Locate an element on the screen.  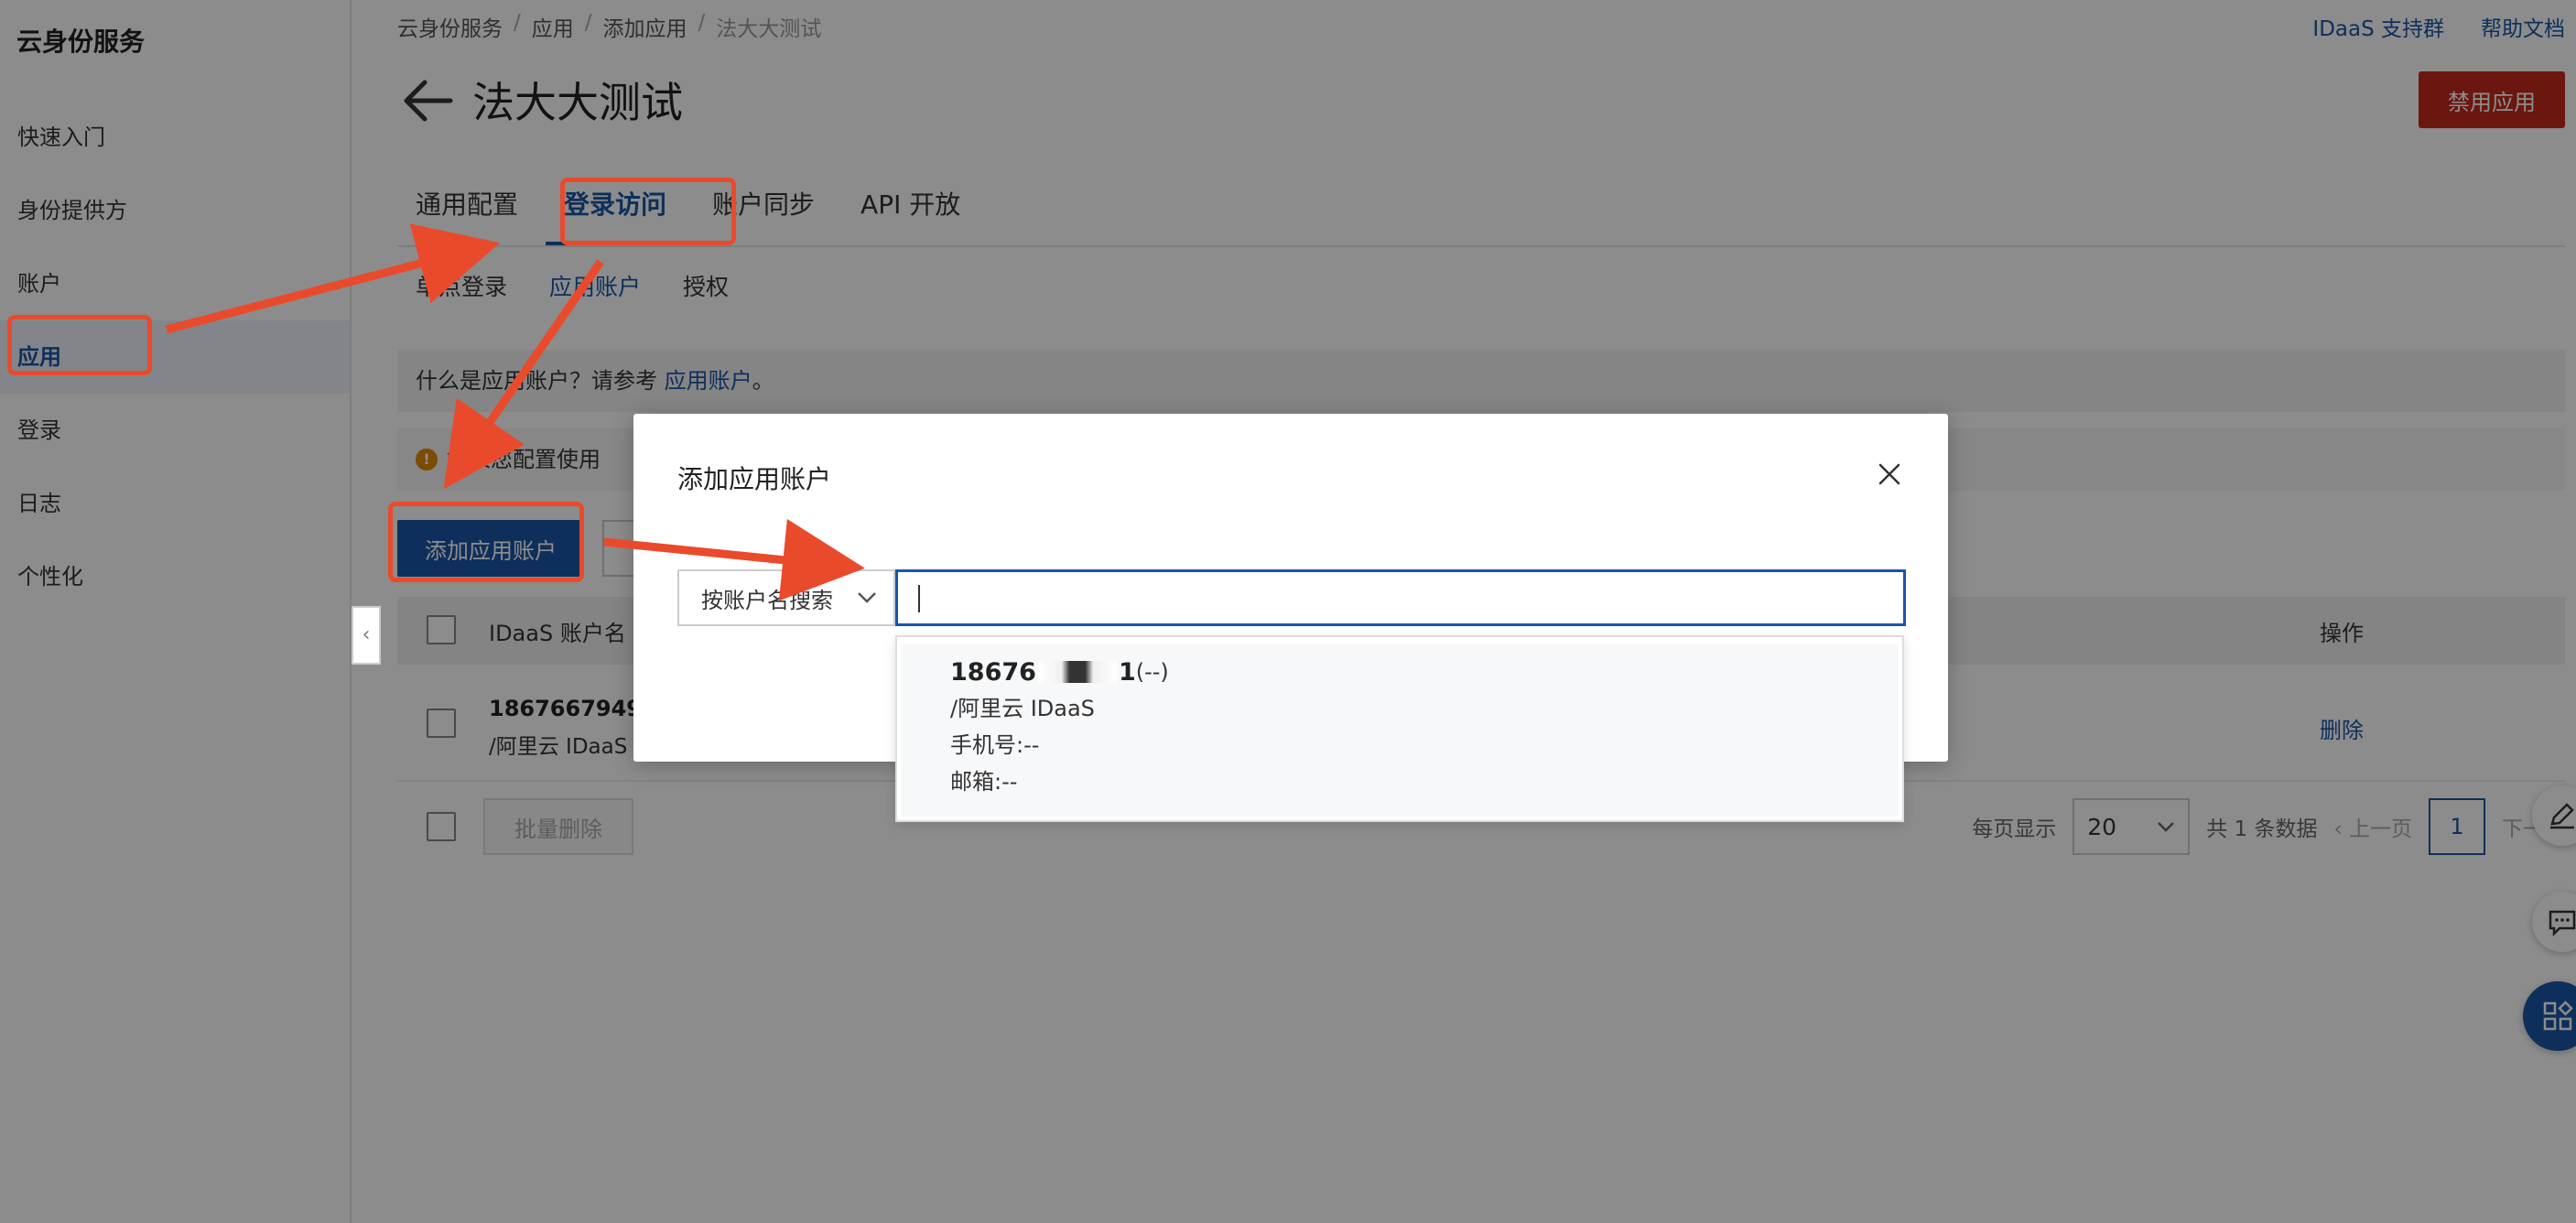
suggestion-name-suffix: 1 is located at coordinates (1127, 672).